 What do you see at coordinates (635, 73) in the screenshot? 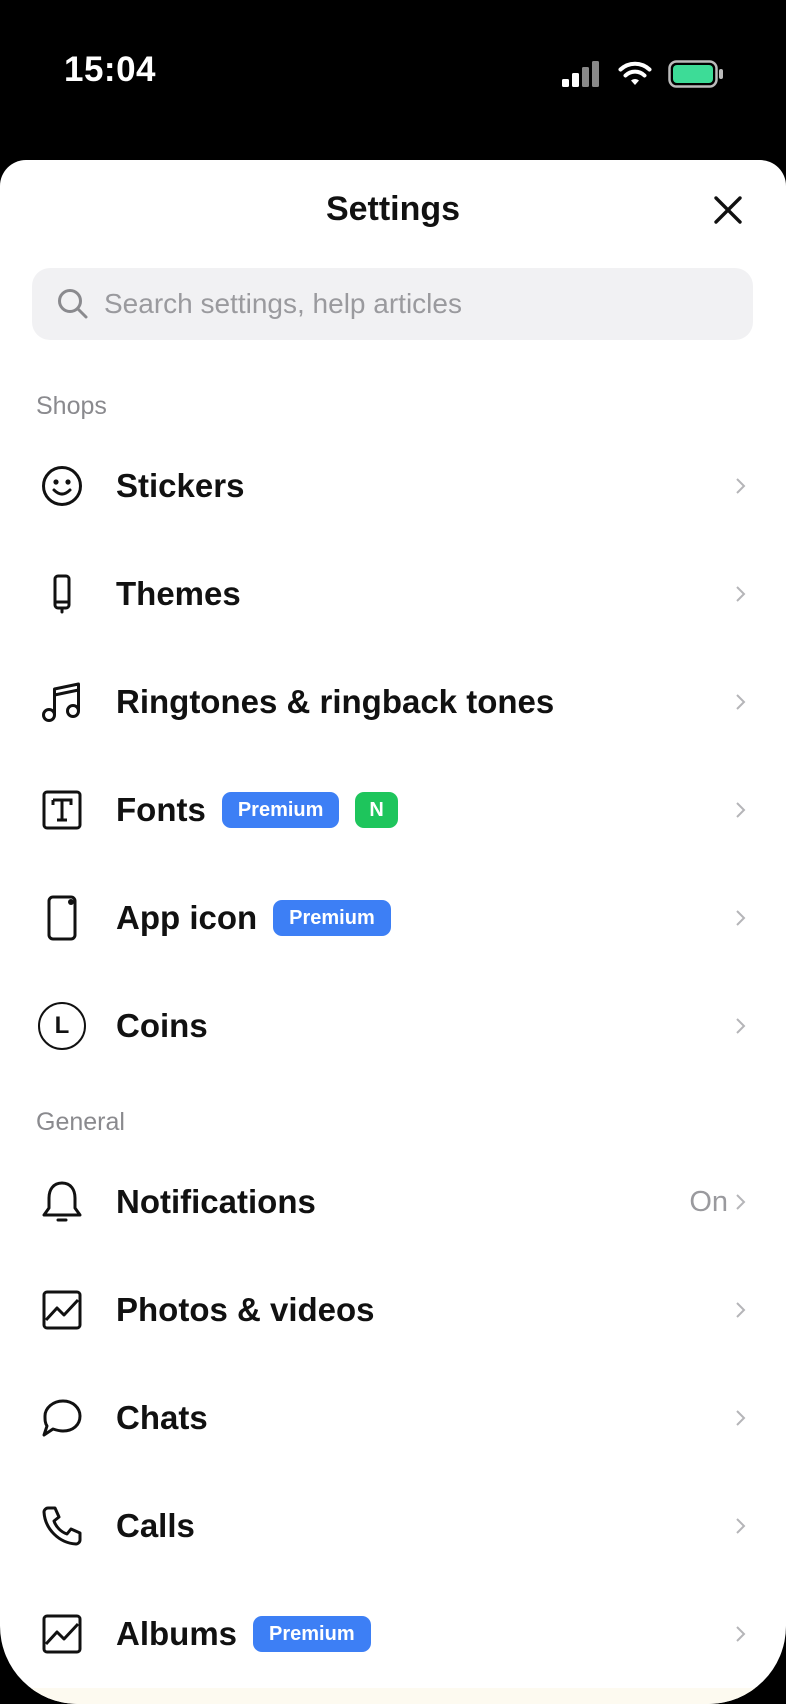
I see `wifi-icon` at bounding box center [635, 73].